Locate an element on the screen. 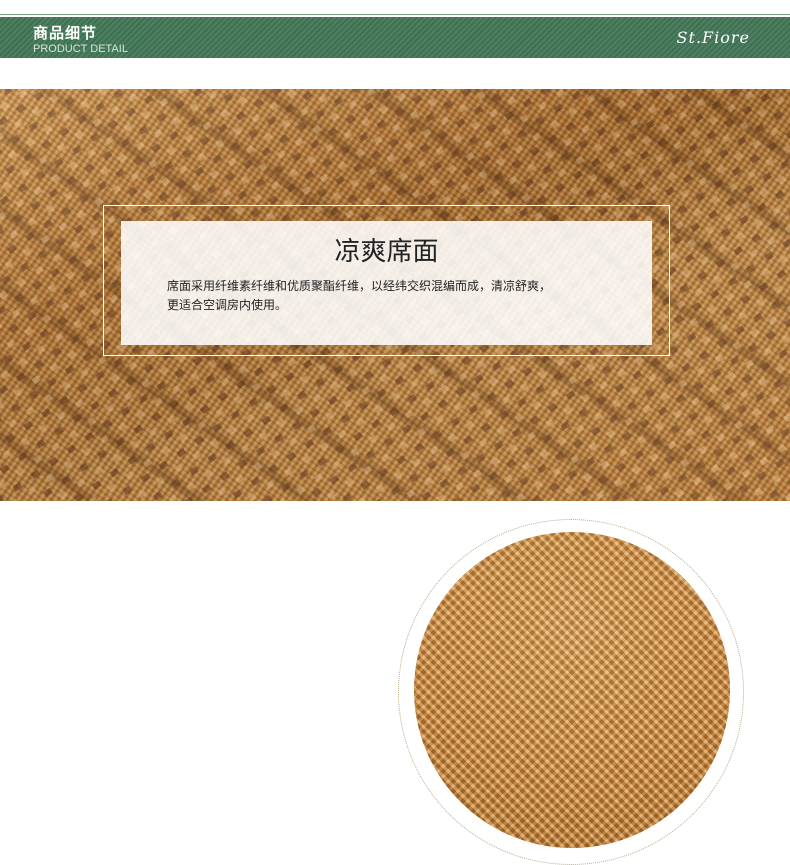 The height and width of the screenshot is (865, 790). feature-description-line-1: 席面采用纤维素纤维和优质聚酯纤维，以经纬交织混编而成，清凉舒爽， is located at coordinates (359, 286).